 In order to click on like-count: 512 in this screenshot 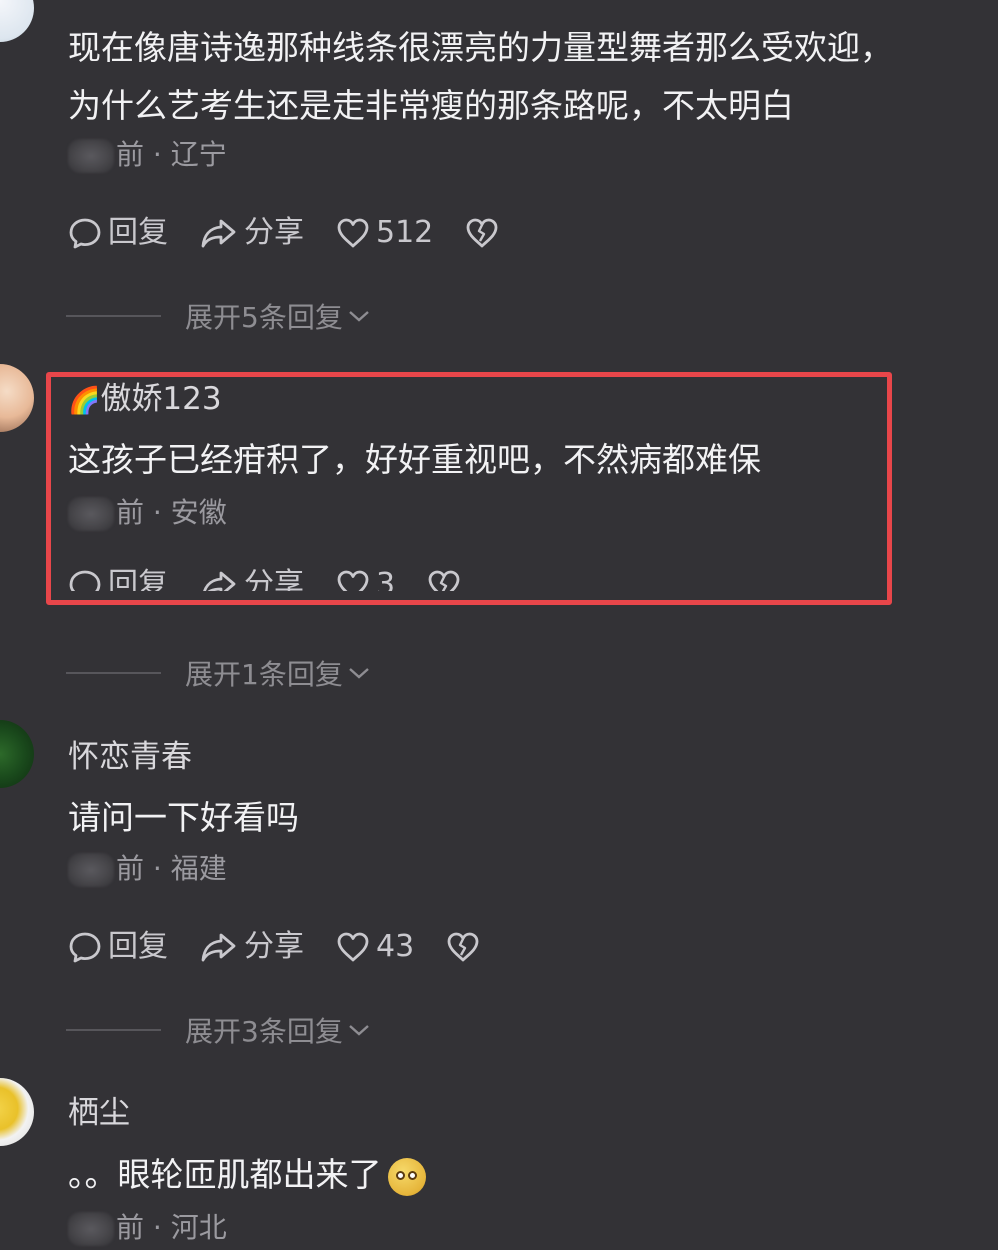, I will do `click(405, 232)`.